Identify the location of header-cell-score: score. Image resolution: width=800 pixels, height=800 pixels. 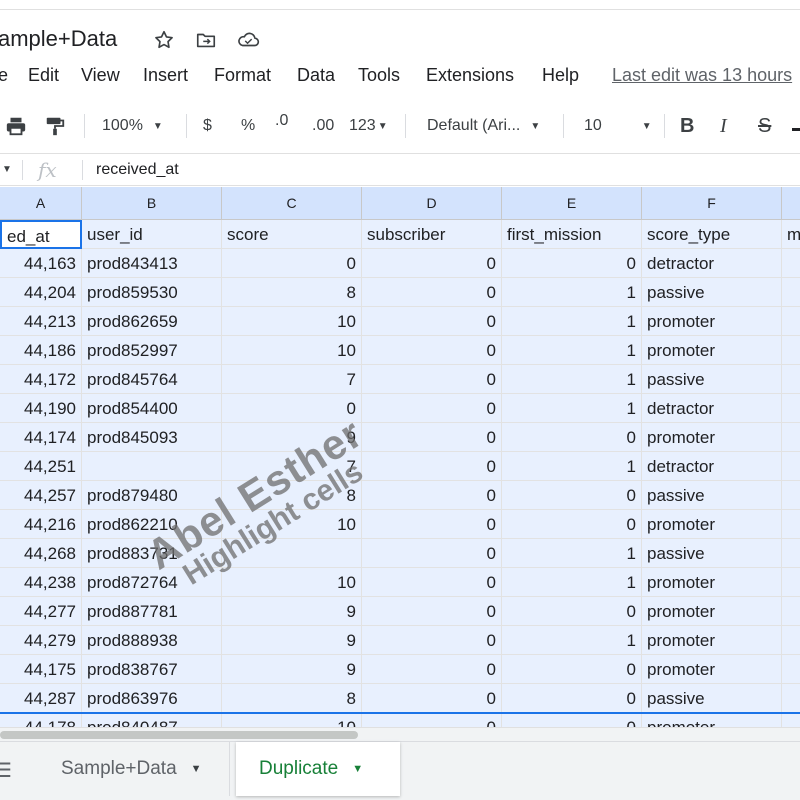
(292, 234).